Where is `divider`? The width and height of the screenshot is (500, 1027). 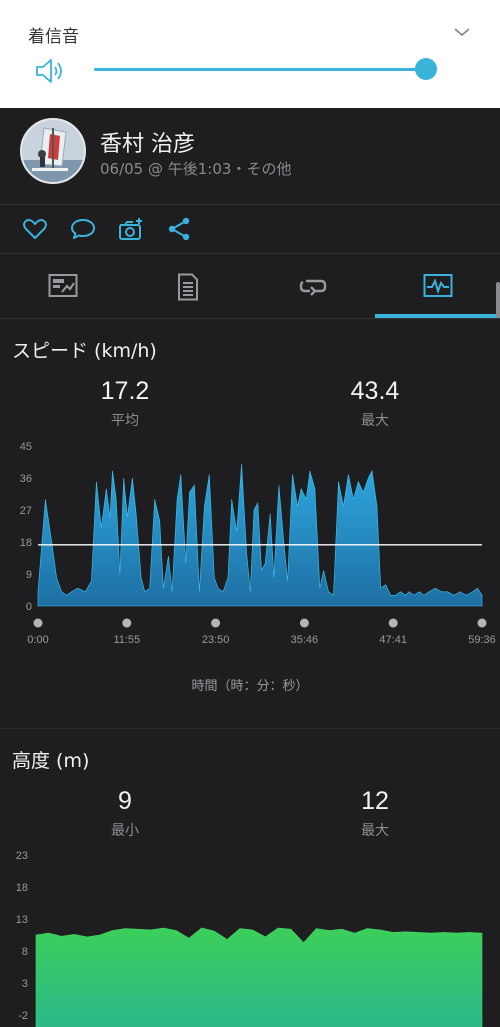
divider is located at coordinates (250, 318).